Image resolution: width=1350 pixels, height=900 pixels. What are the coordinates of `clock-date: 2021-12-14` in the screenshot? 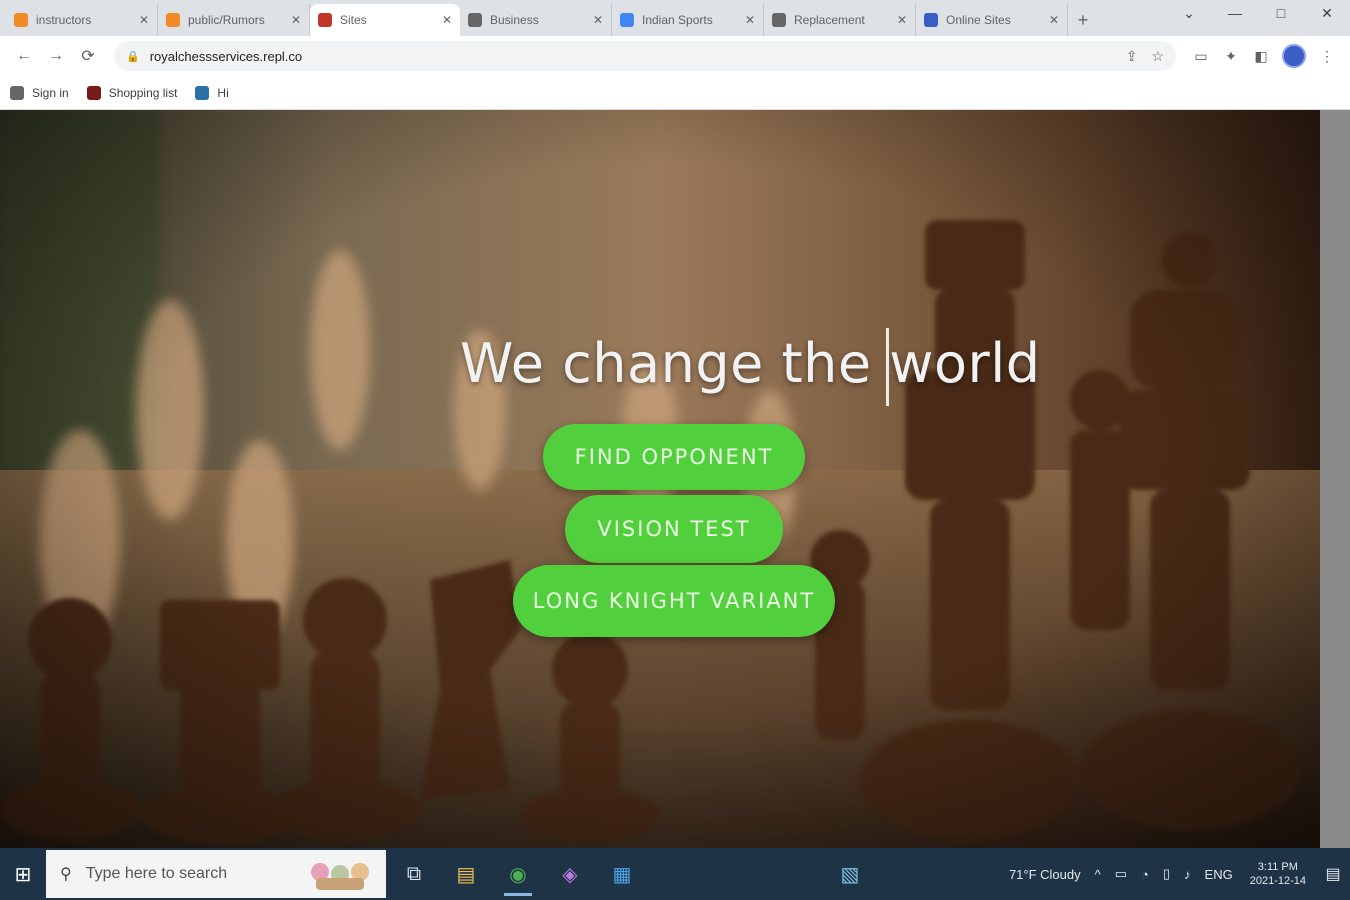 It's located at (1277, 881).